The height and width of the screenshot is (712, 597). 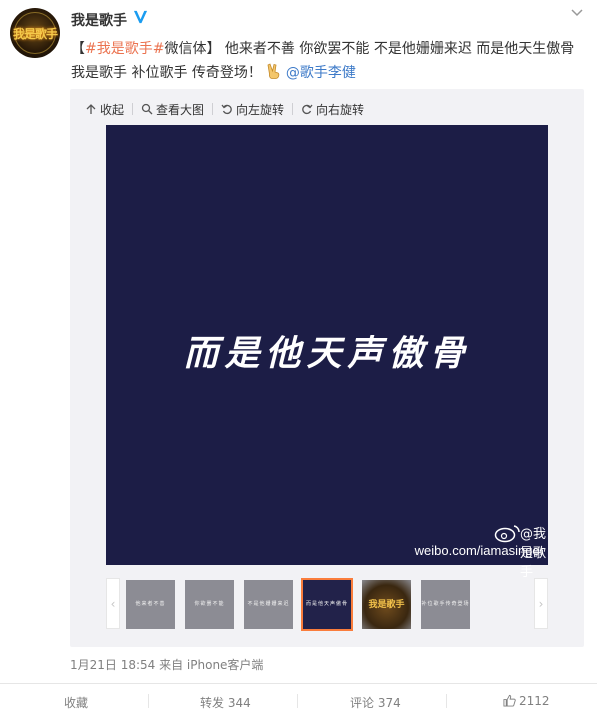 I want to click on action-bar: 收藏 转发 344 评论 374 2112, so click(x=298, y=697).